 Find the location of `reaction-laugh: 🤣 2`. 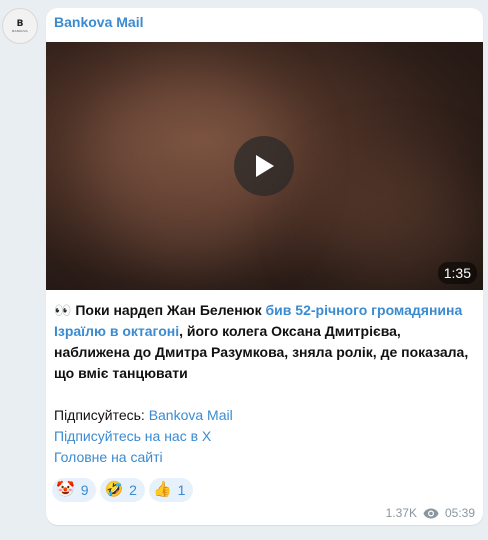

reaction-laugh: 🤣 2 is located at coordinates (122, 490).